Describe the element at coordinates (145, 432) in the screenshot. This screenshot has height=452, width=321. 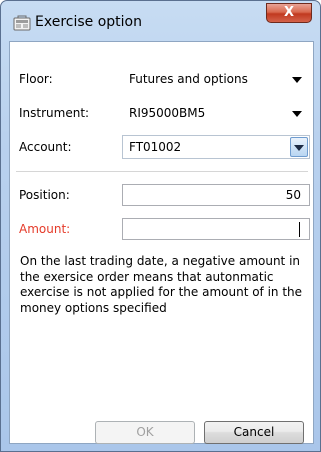
I see `ok-button: OK` at that location.